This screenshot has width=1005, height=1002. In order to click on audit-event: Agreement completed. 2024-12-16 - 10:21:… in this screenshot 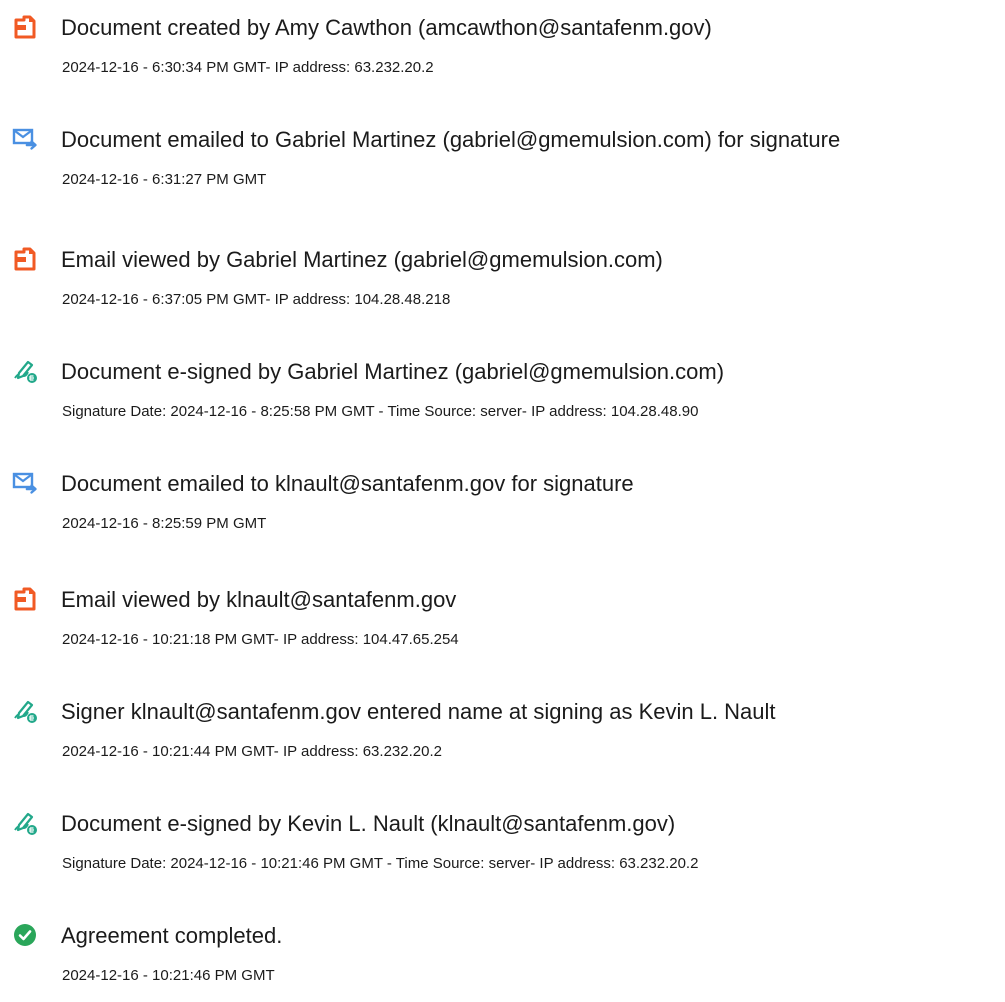, I will do `click(502, 962)`.